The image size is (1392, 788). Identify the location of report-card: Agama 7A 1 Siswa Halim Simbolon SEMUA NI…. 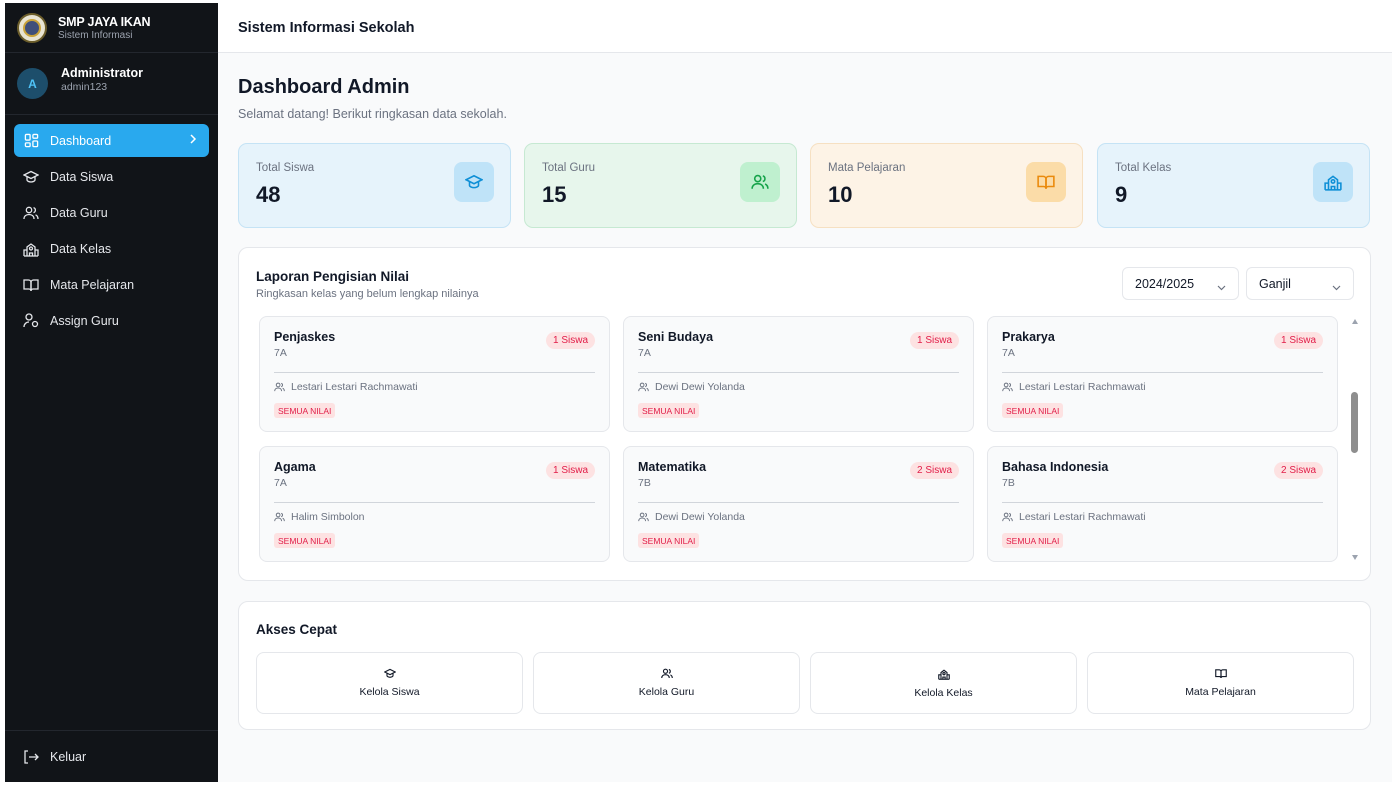
(434, 504).